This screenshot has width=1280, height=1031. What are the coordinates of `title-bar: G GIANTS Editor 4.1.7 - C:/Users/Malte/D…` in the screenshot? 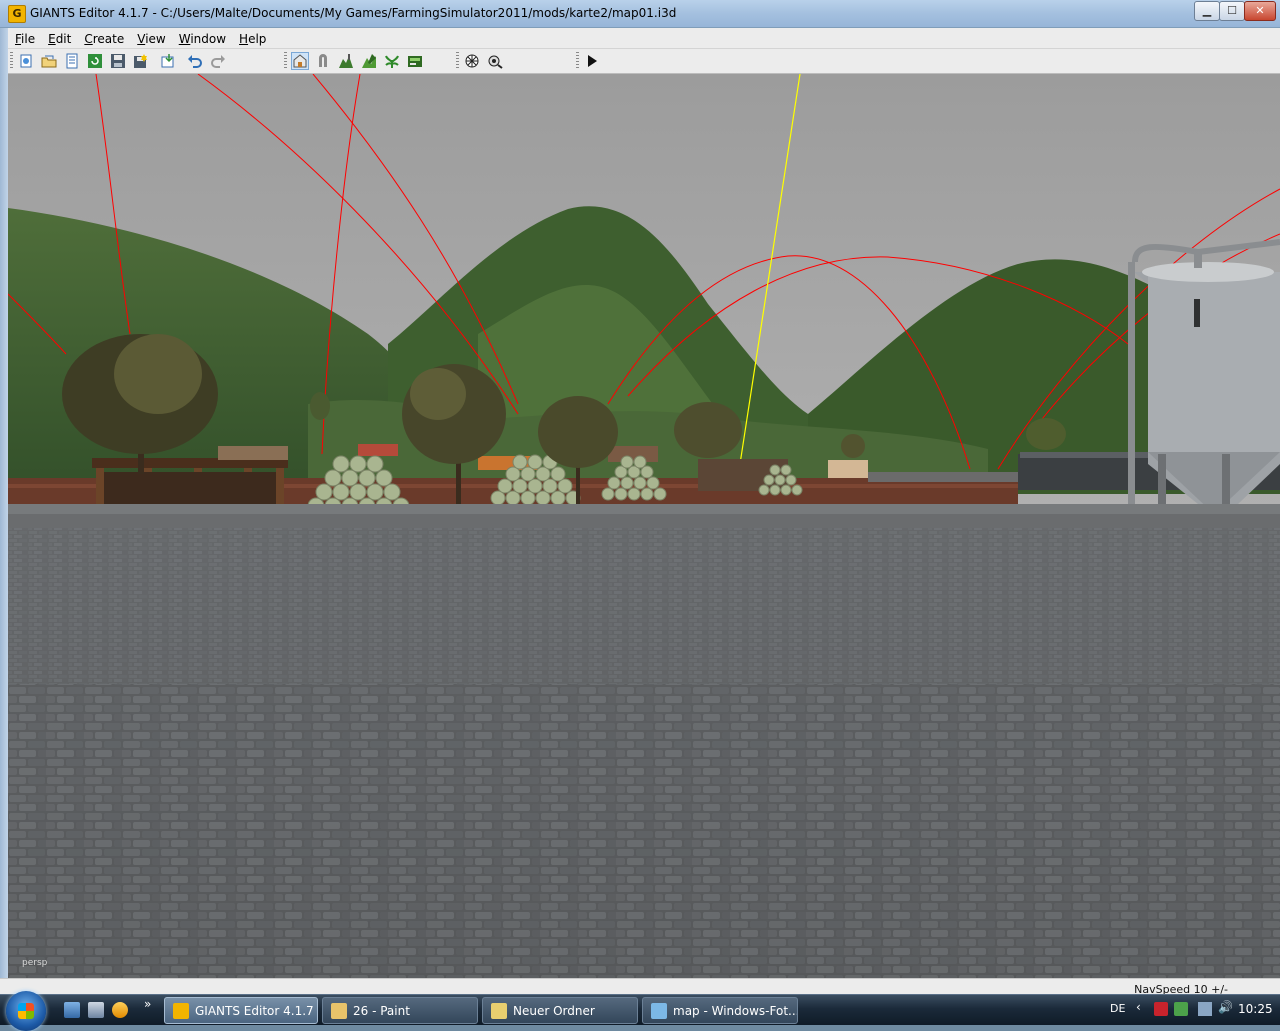 It's located at (640, 14).